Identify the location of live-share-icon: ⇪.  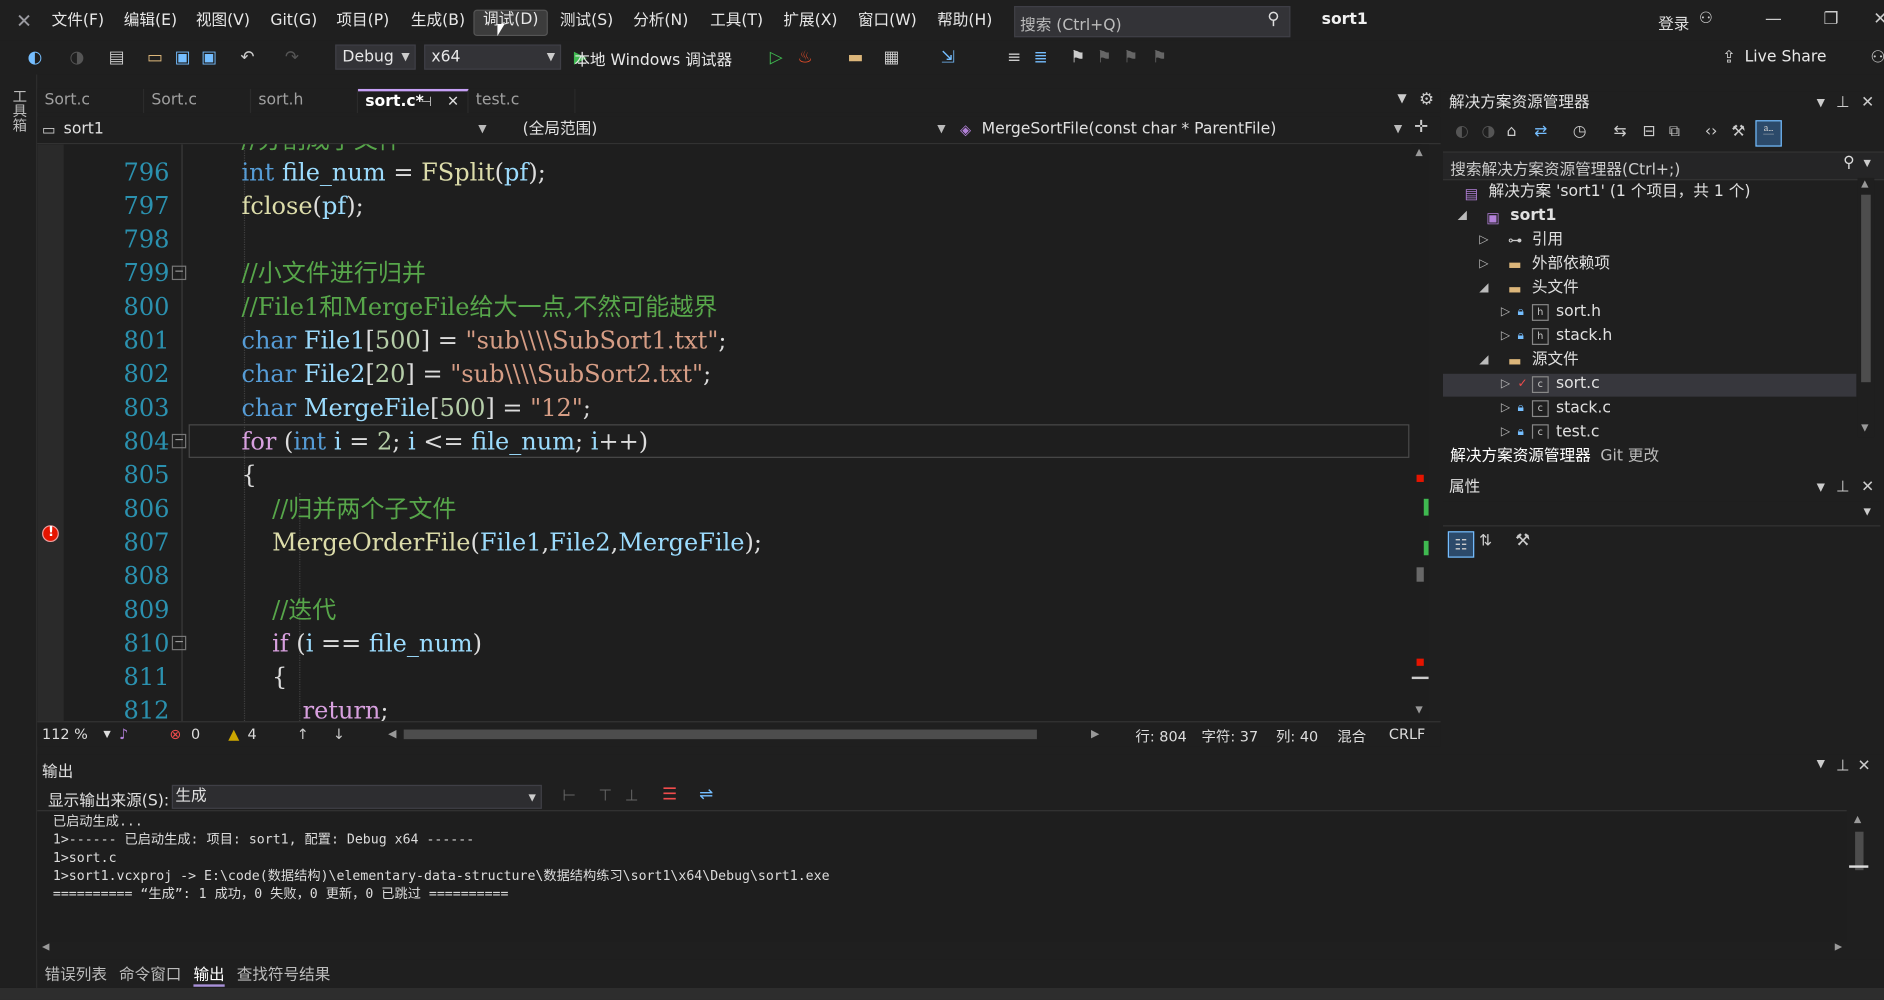
(1729, 58).